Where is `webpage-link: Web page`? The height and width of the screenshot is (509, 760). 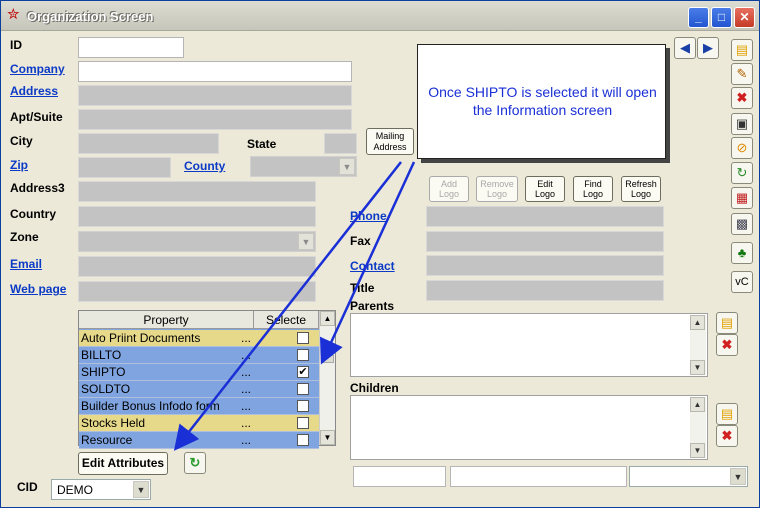
webpage-link: Web page is located at coordinates (38, 289).